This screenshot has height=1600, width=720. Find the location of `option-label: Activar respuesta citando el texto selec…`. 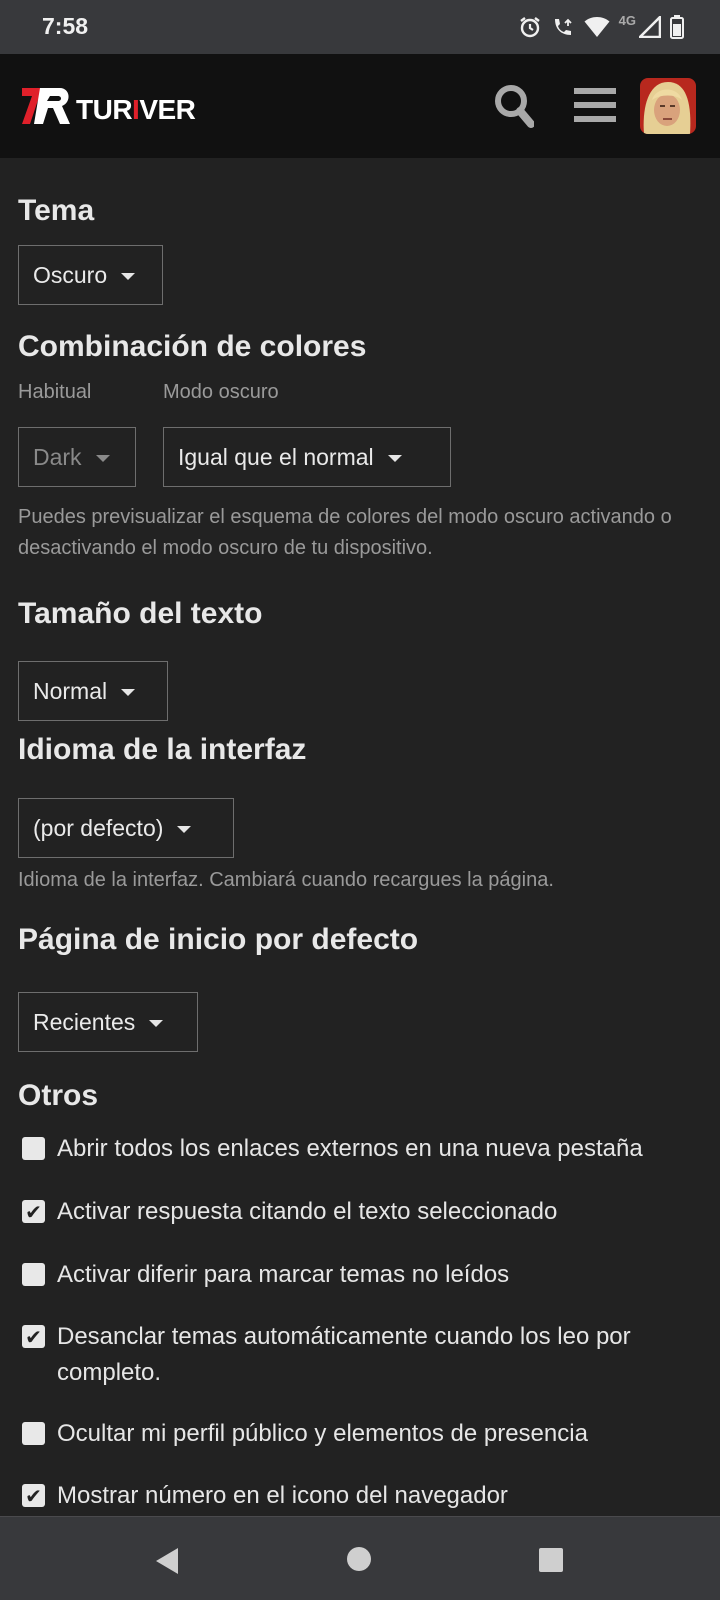

option-label: Activar respuesta citando el texto selec… is located at coordinates (307, 1211).